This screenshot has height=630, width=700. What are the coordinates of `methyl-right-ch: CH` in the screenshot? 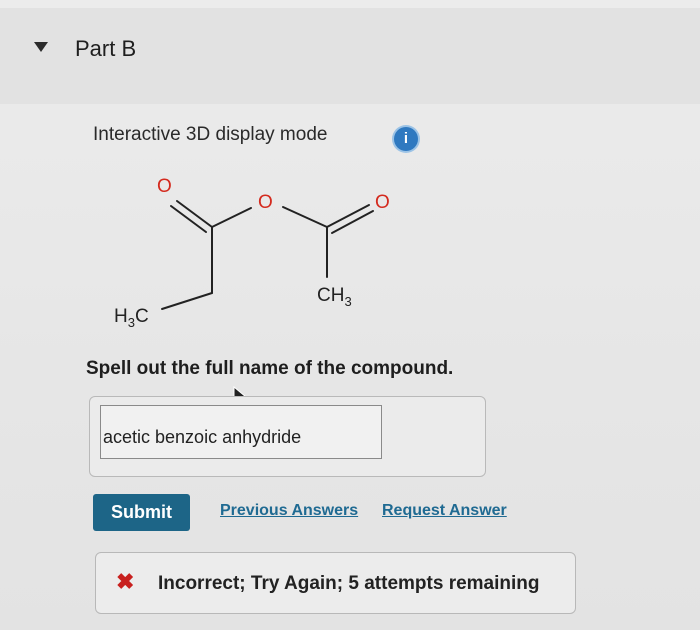 It's located at (330, 295).